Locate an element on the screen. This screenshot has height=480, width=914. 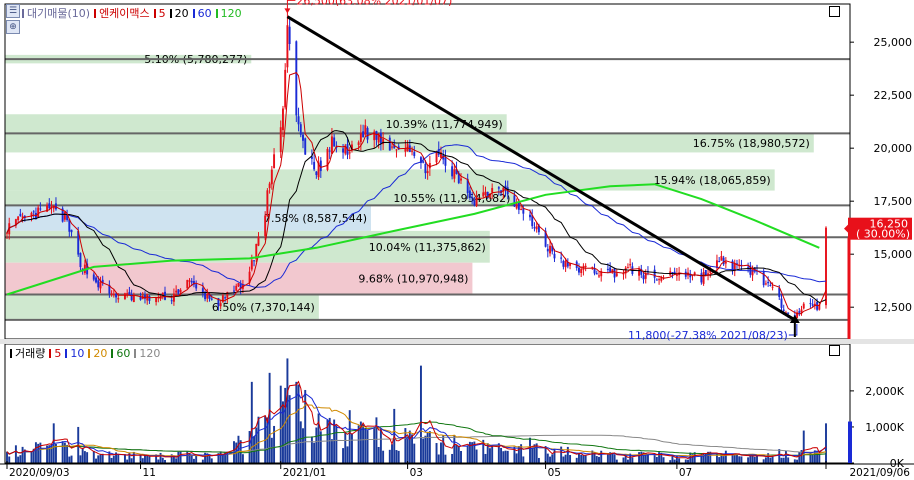
volume-tick-label: 1,000K is located at coordinates (884, 427).